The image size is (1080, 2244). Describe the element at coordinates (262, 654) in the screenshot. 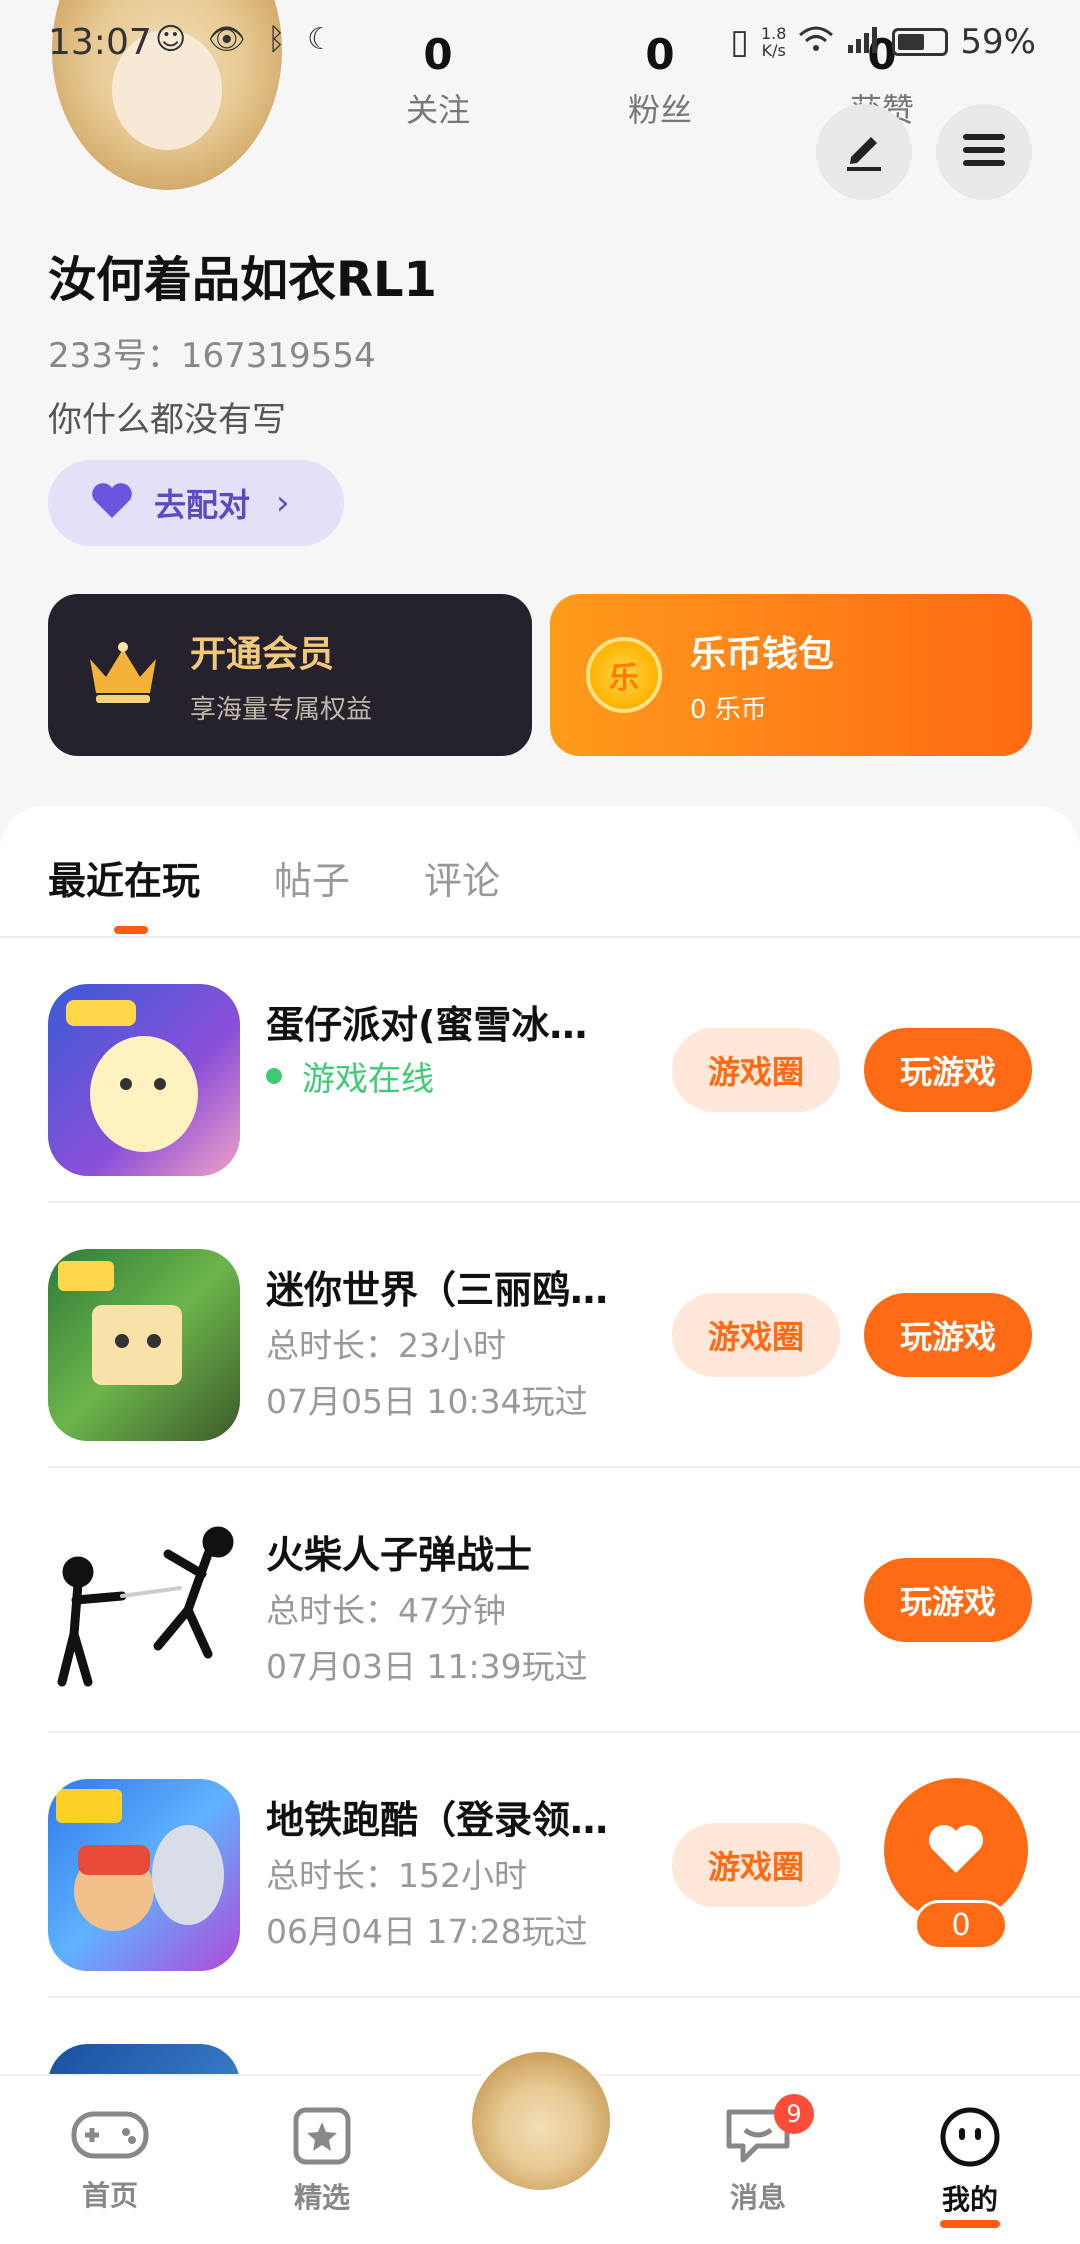

I see `vip-title: 开通会员` at that location.